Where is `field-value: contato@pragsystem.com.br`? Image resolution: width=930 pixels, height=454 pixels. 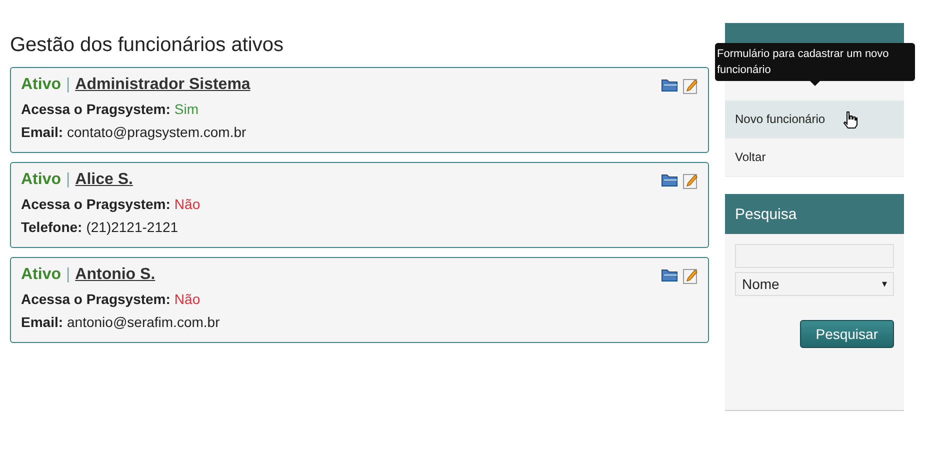
field-value: contato@pragsystem.com.br is located at coordinates (156, 132).